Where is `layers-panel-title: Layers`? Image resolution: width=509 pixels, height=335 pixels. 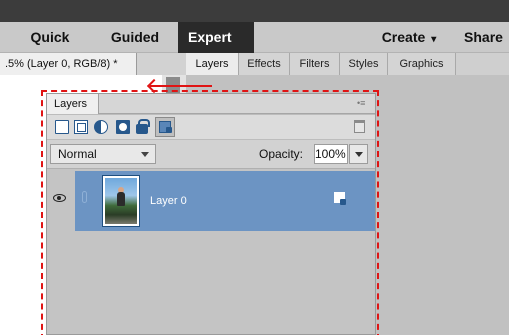 layers-panel-title: Layers is located at coordinates (73, 104).